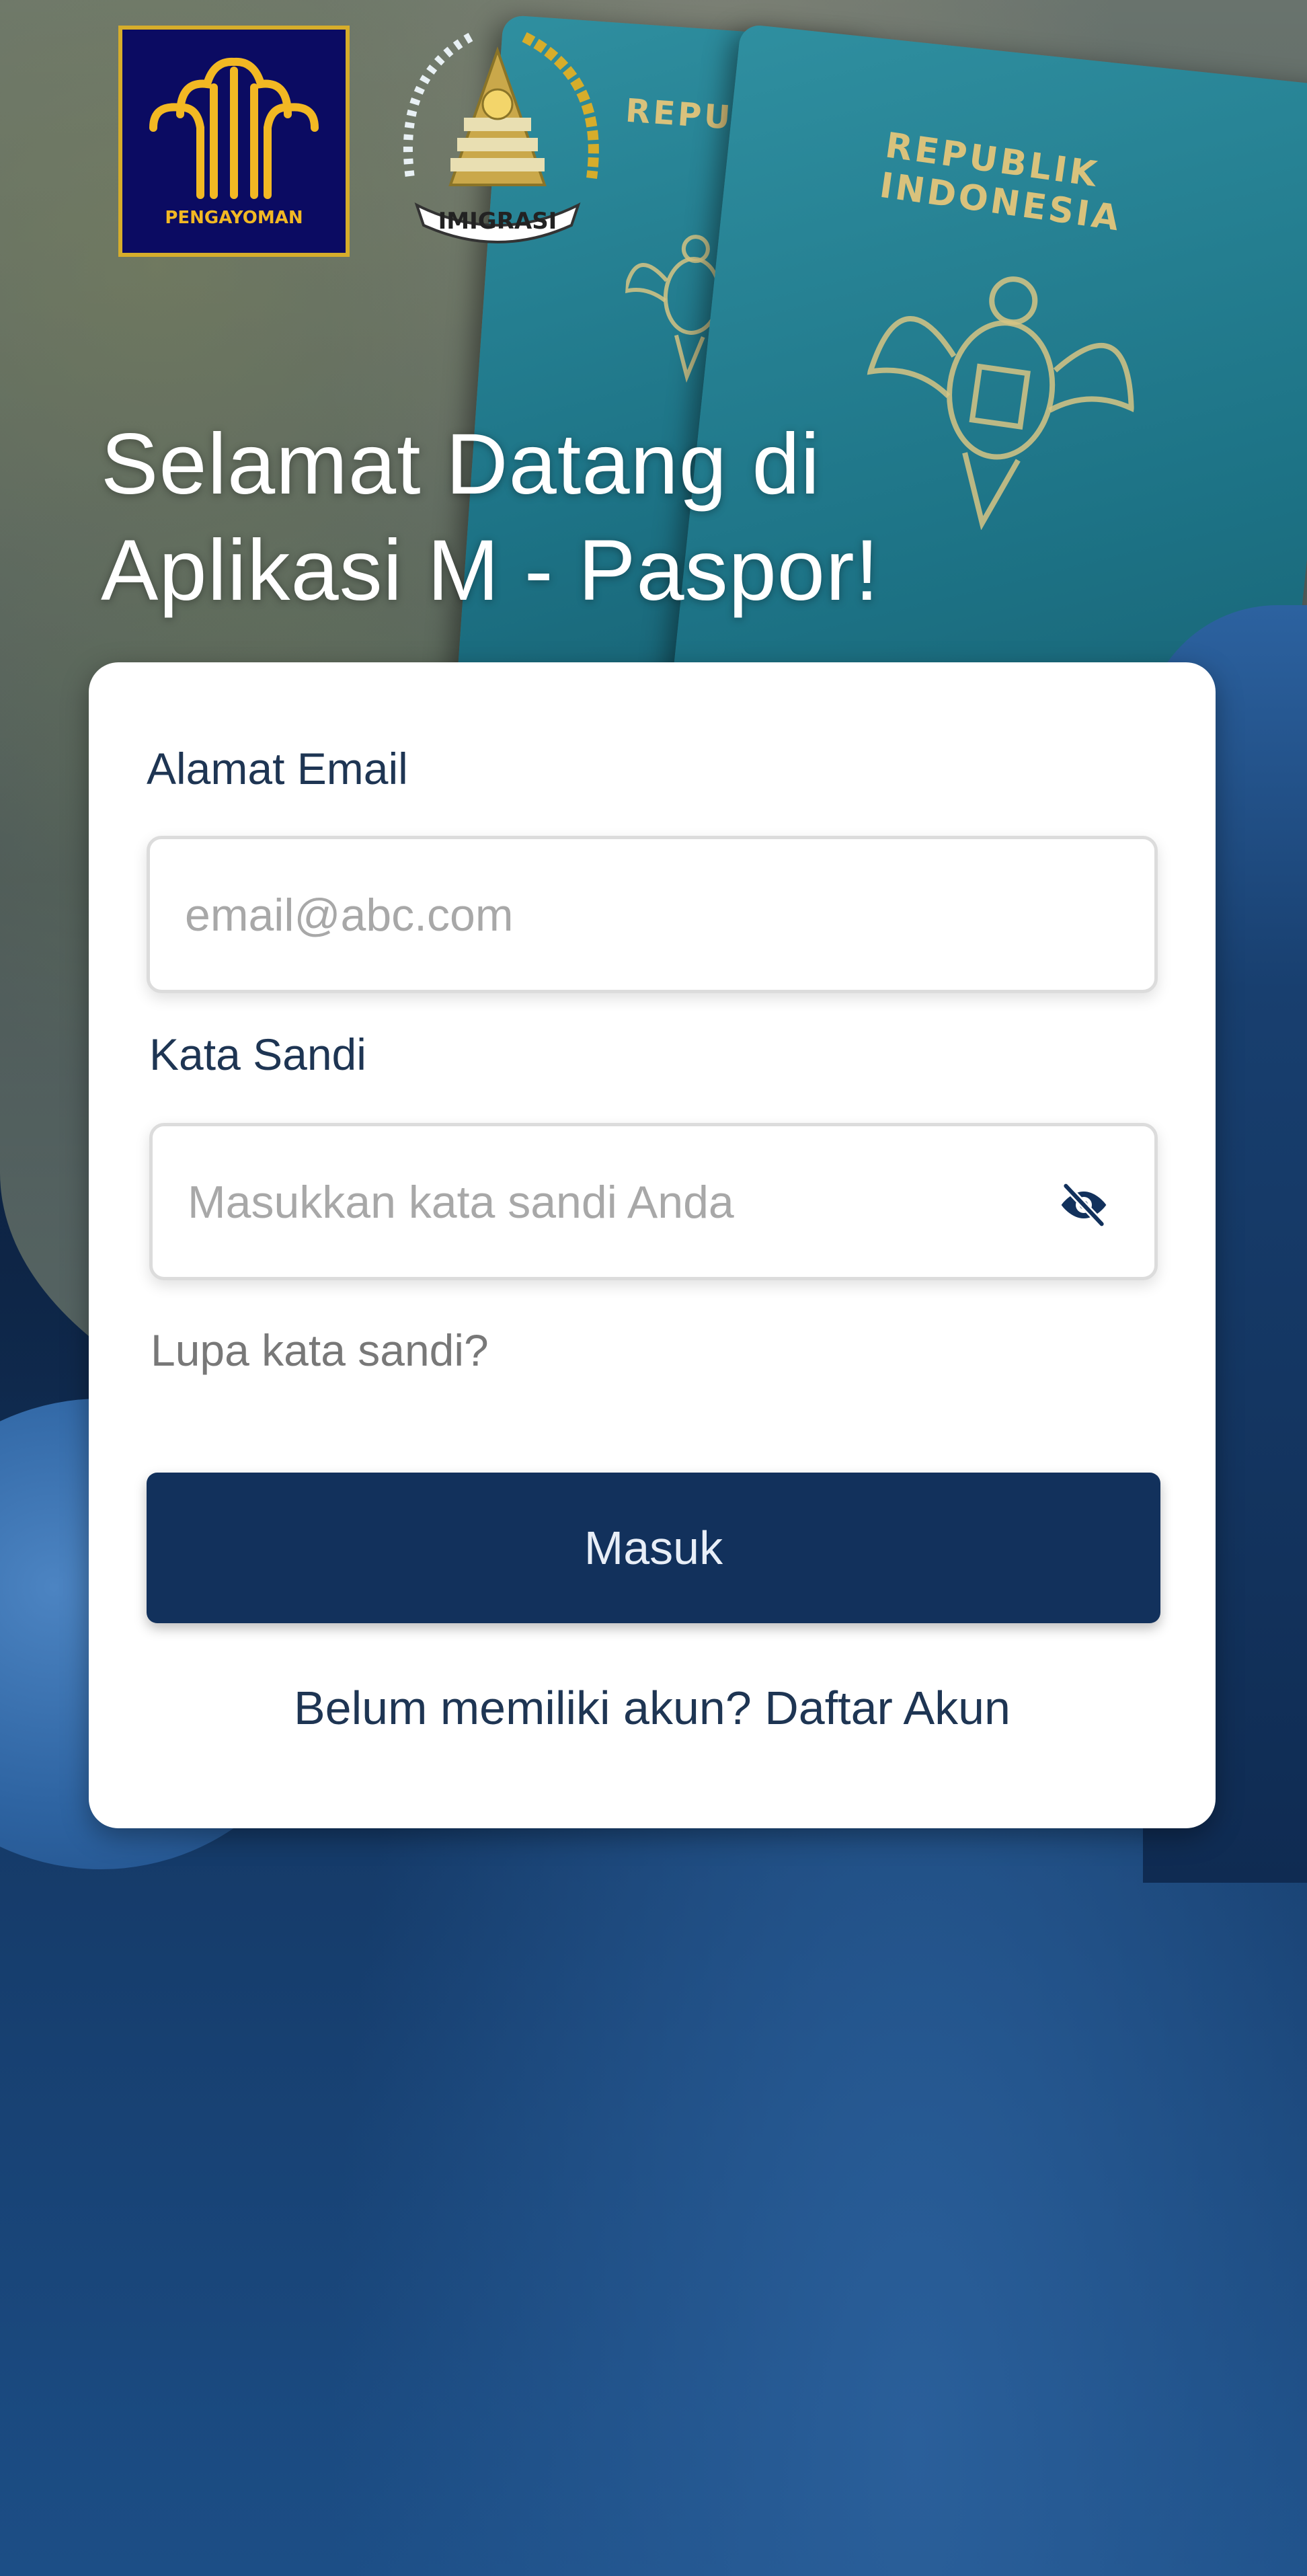 This screenshot has width=1307, height=2576. I want to click on welcome-title: Selamat Datang di Aplikasi M - Paspor!, so click(605, 518).